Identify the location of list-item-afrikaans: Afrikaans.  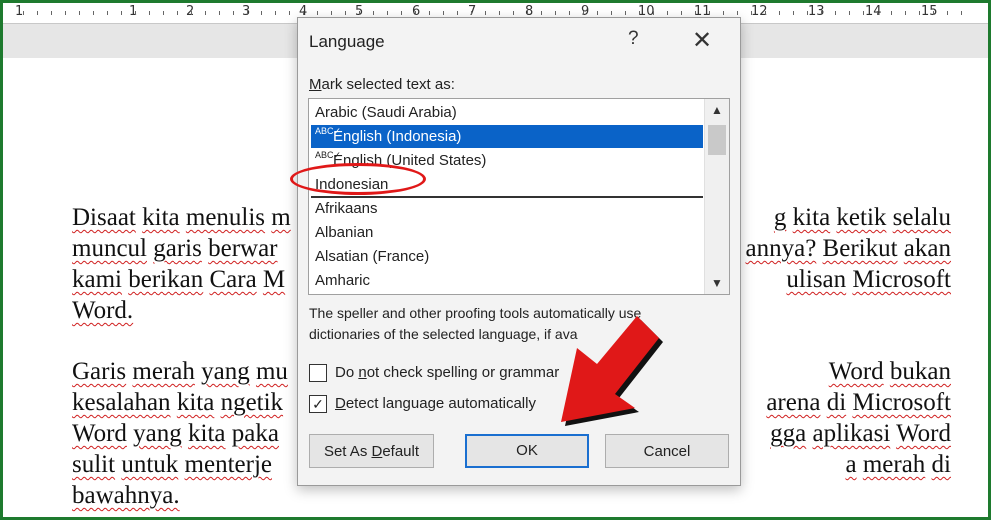
(507, 208).